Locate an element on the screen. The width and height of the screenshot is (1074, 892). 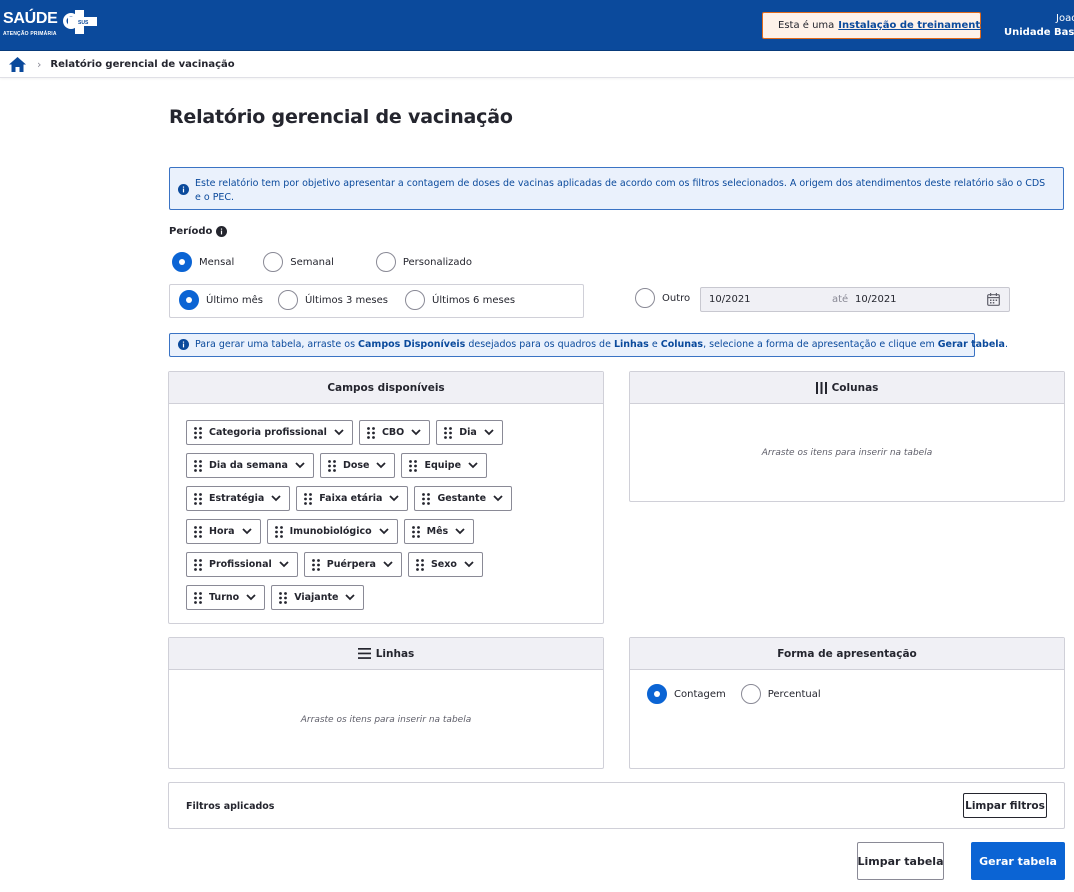
date-from-input: 10/2021 is located at coordinates (730, 299).